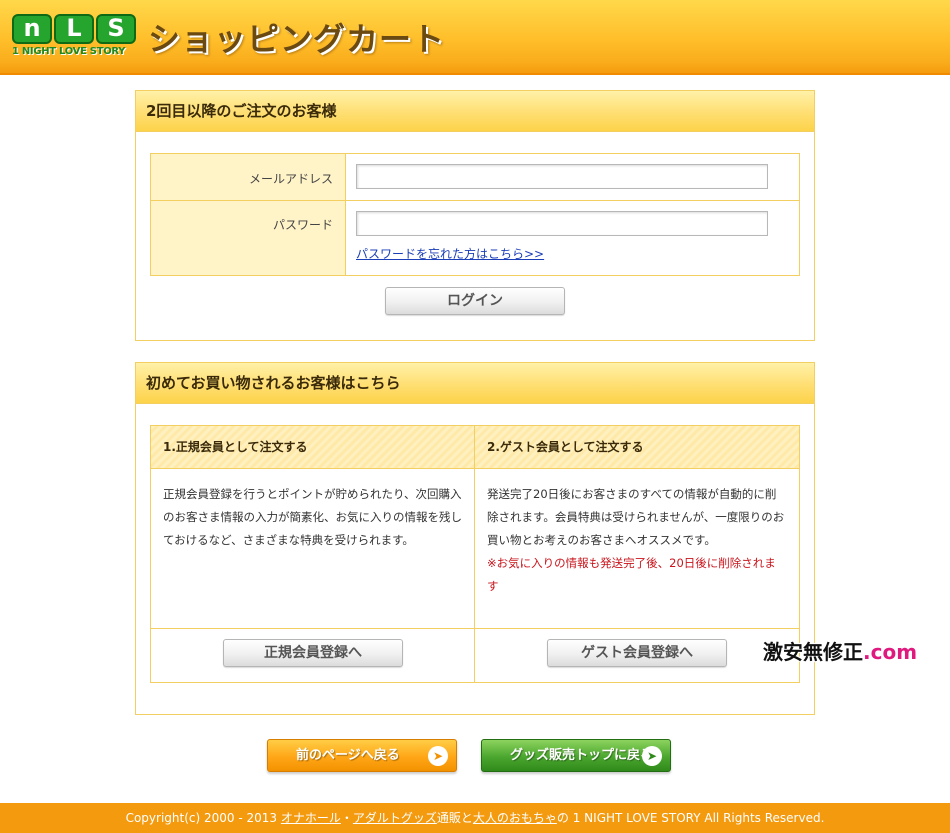 The image size is (950, 833). What do you see at coordinates (637, 447) in the screenshot?
I see `guest-option-heading: 2.ゲスト会員として注文する` at bounding box center [637, 447].